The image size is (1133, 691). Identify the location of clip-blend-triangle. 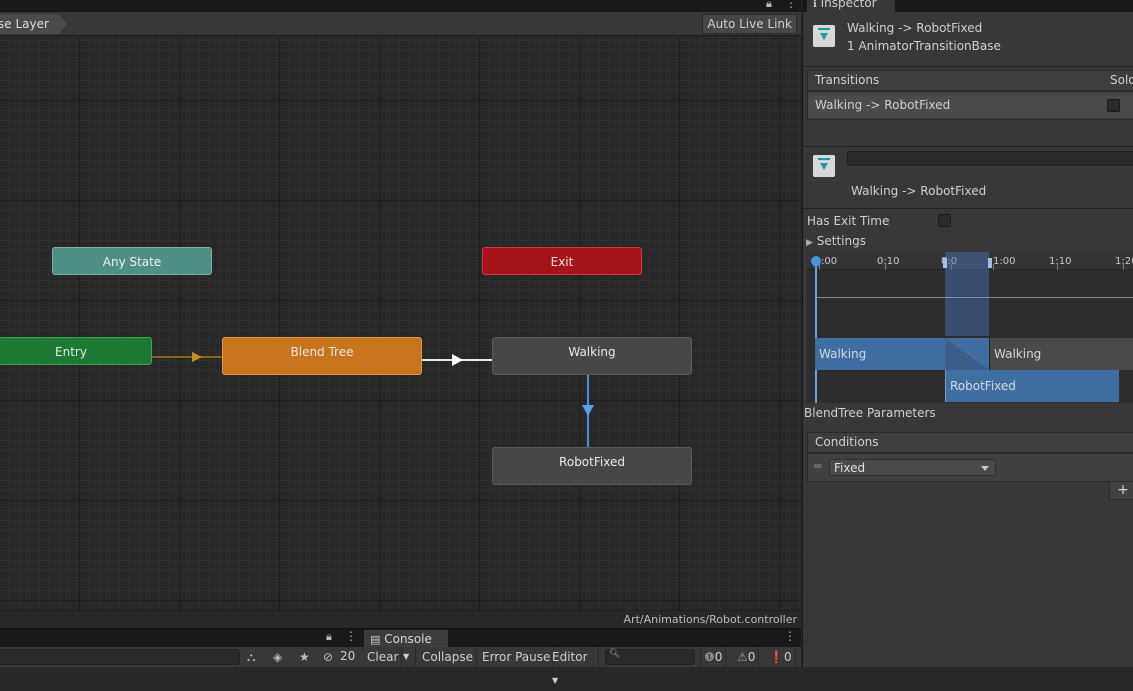
(967, 354).